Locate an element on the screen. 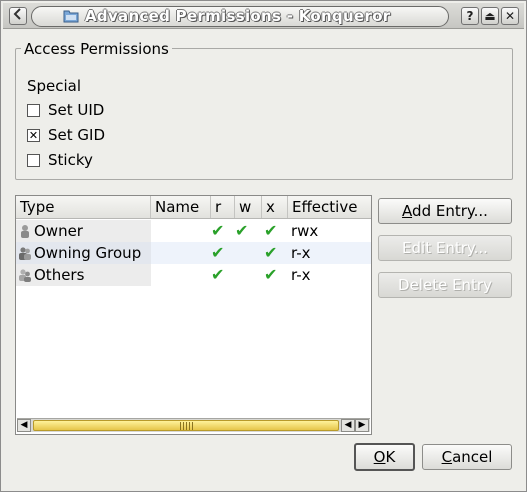 This screenshot has width=527, height=492. type-cell: Owning Group is located at coordinates (83, 253).